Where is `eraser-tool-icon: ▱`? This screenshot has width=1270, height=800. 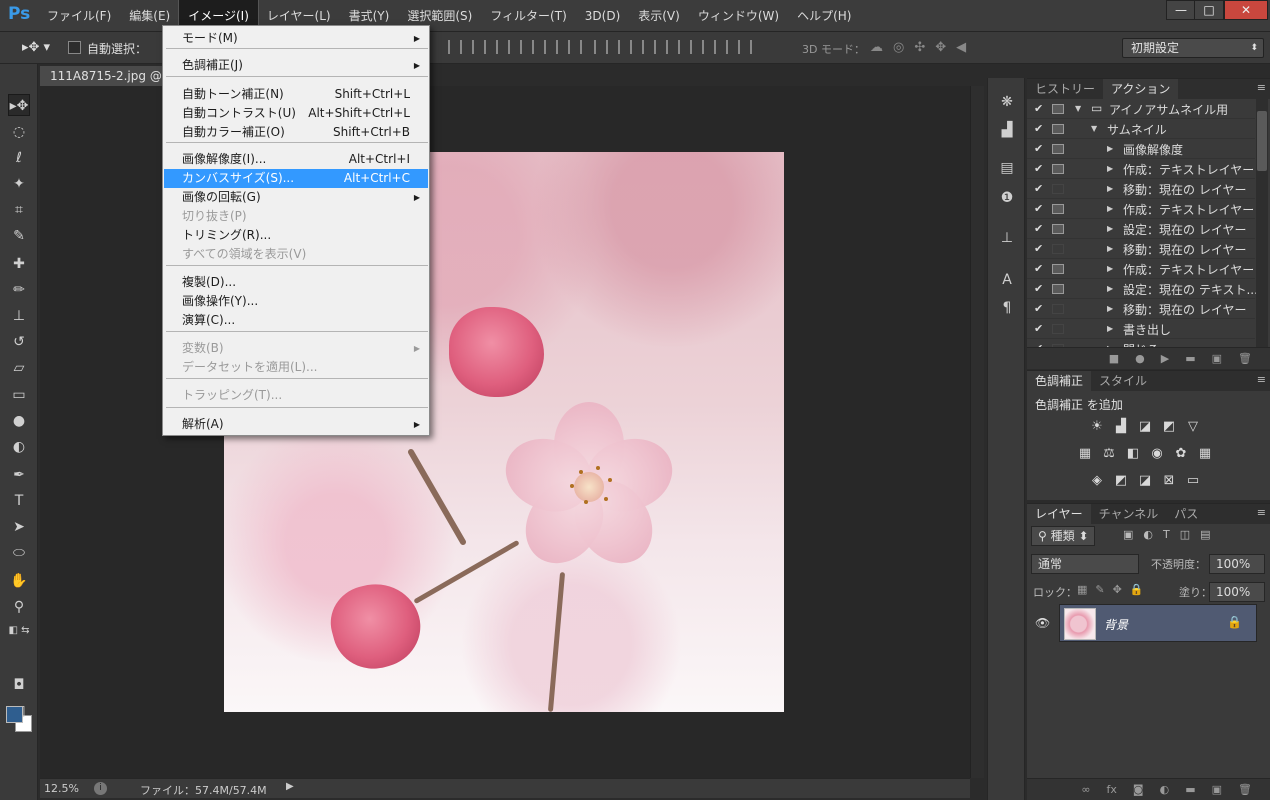 eraser-tool-icon: ▱ is located at coordinates (19, 368).